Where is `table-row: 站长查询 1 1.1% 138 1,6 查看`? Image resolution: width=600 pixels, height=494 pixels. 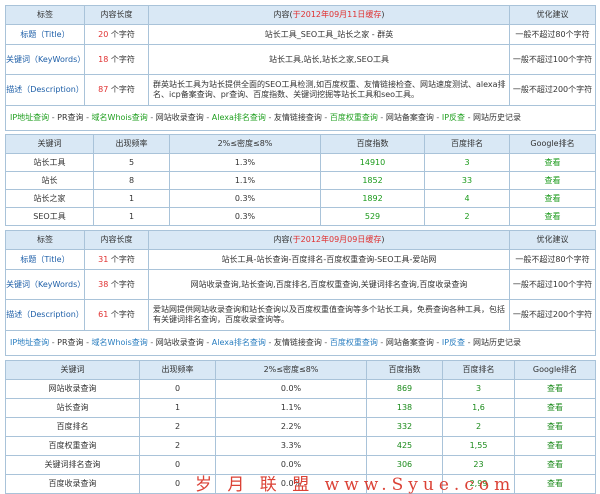 table-row: 站长查询 1 1.1% 138 1,6 查看 is located at coordinates (300, 408).